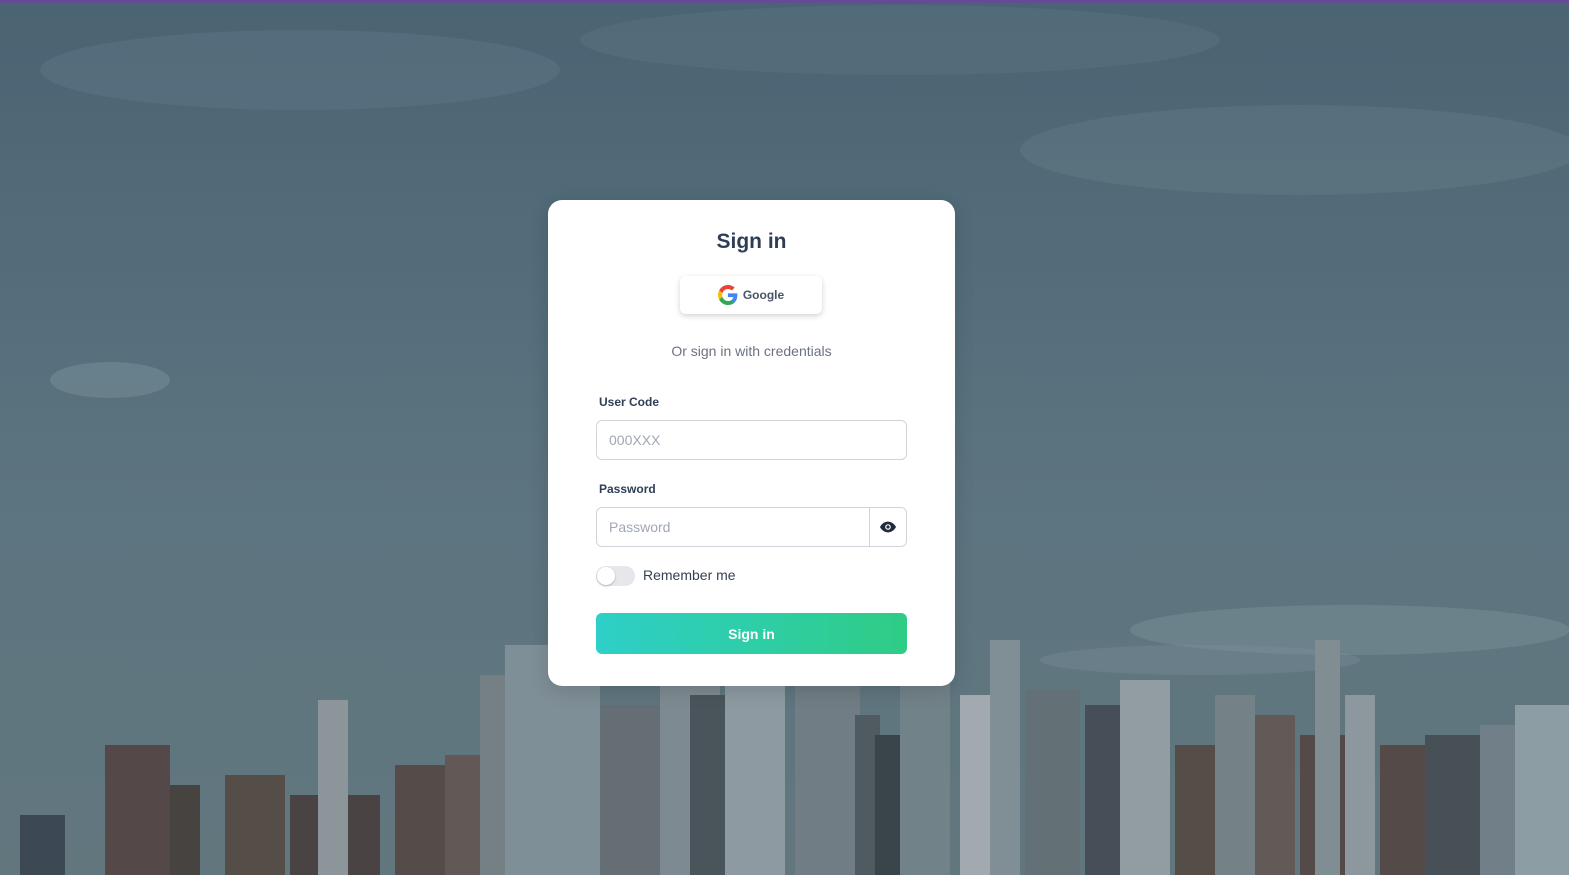  What do you see at coordinates (606, 576) in the screenshot?
I see `toggle-knob` at bounding box center [606, 576].